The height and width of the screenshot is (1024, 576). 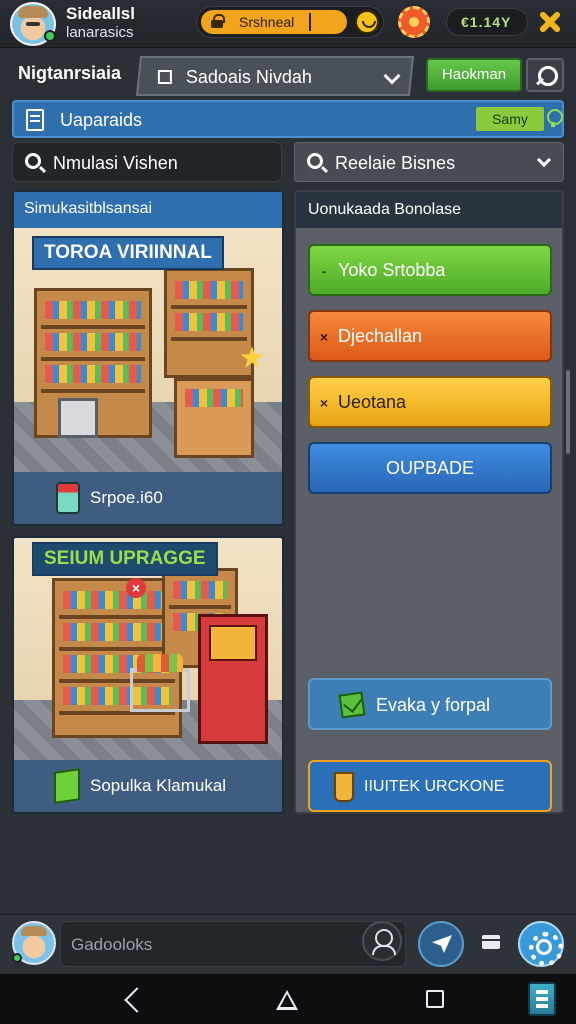 I want to click on card-illustration: × SEIUM UPRAGGE, so click(x=148, y=649).